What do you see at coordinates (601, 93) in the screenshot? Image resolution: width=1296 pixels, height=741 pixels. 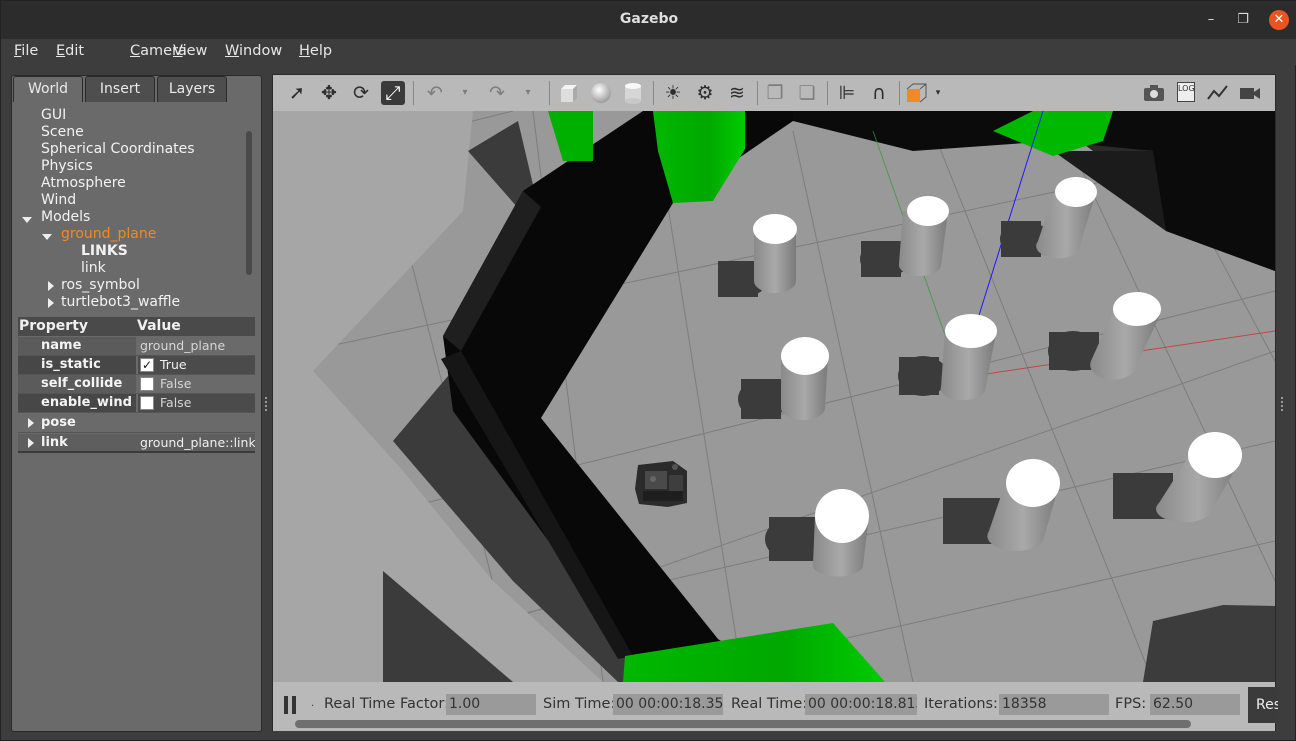 I see `sphere-icon` at bounding box center [601, 93].